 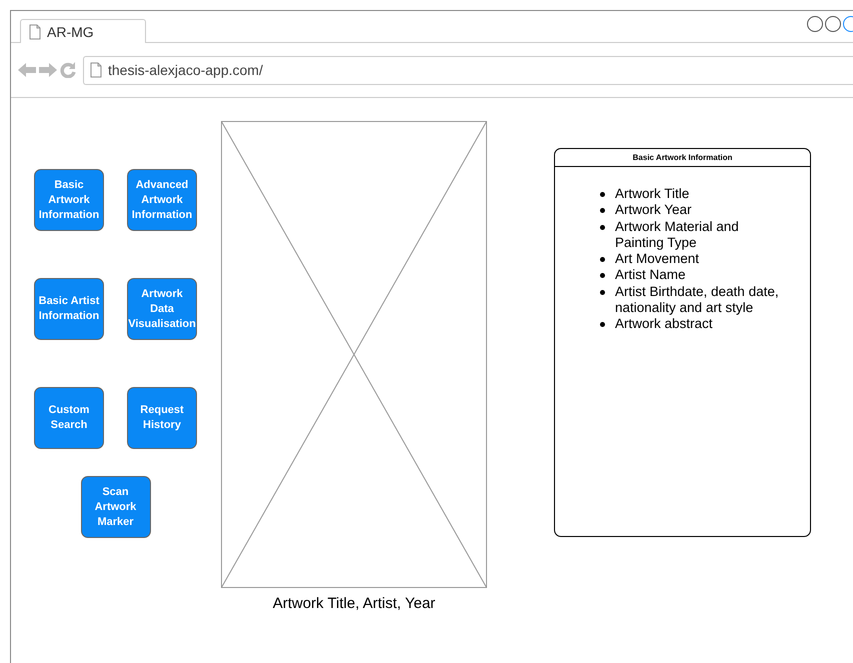 What do you see at coordinates (48, 70) in the screenshot?
I see `forward-icon` at bounding box center [48, 70].